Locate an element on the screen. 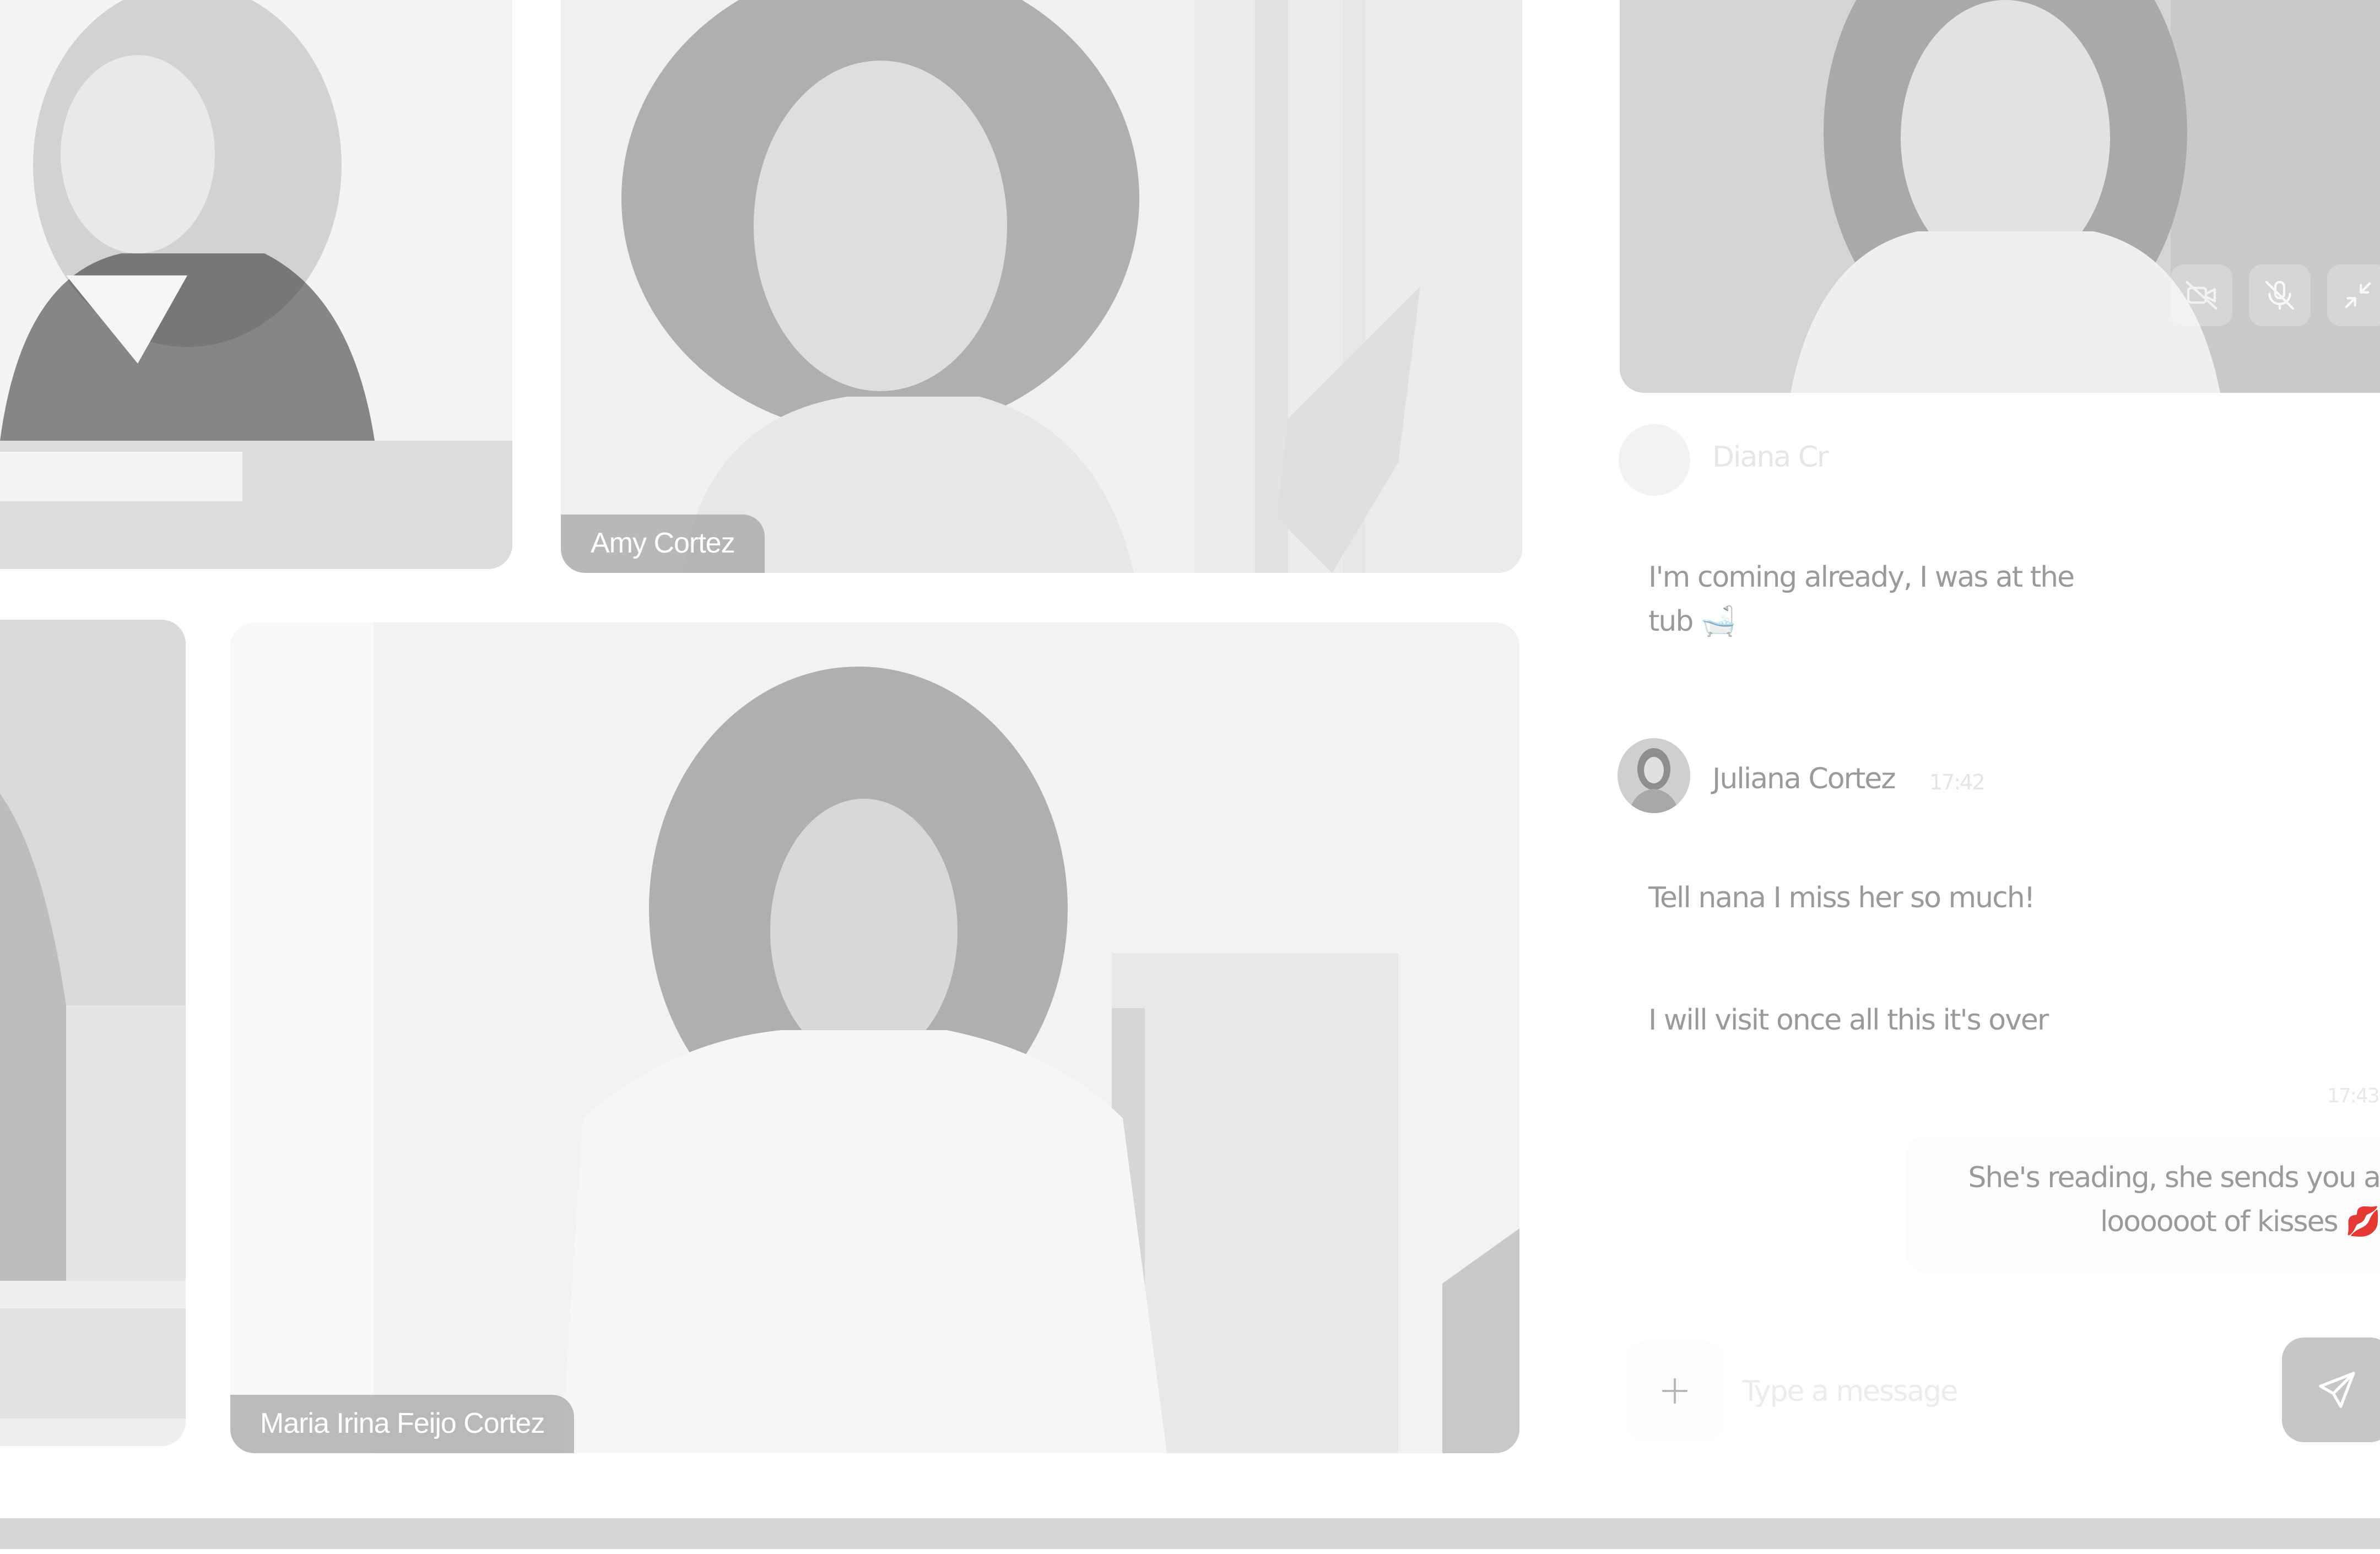 This screenshot has height=1554, width=2380. chat-message-line: I'm coming already, I was at the is located at coordinates (1861, 577).